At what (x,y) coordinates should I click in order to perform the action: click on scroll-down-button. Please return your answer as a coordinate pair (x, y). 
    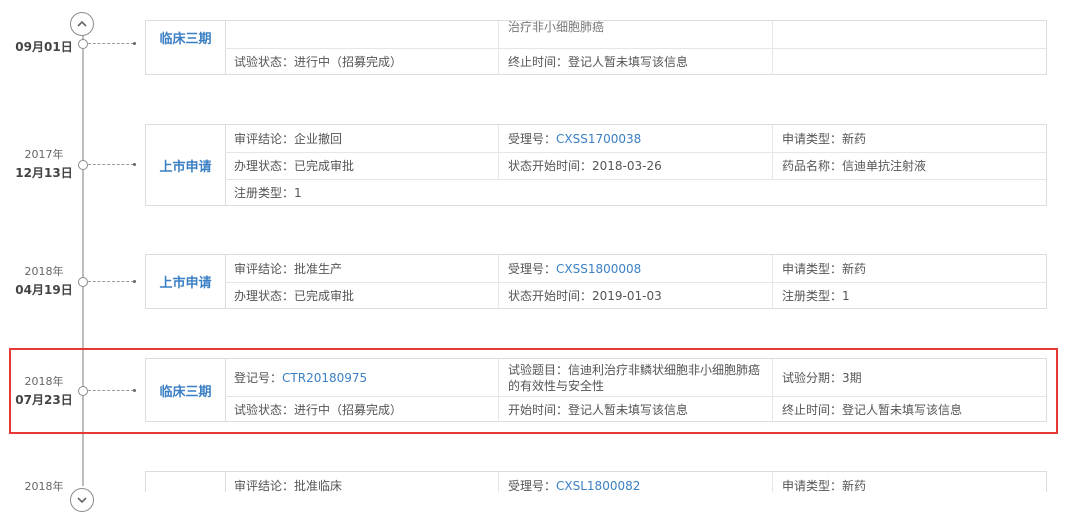
    Looking at the image, I should click on (82, 500).